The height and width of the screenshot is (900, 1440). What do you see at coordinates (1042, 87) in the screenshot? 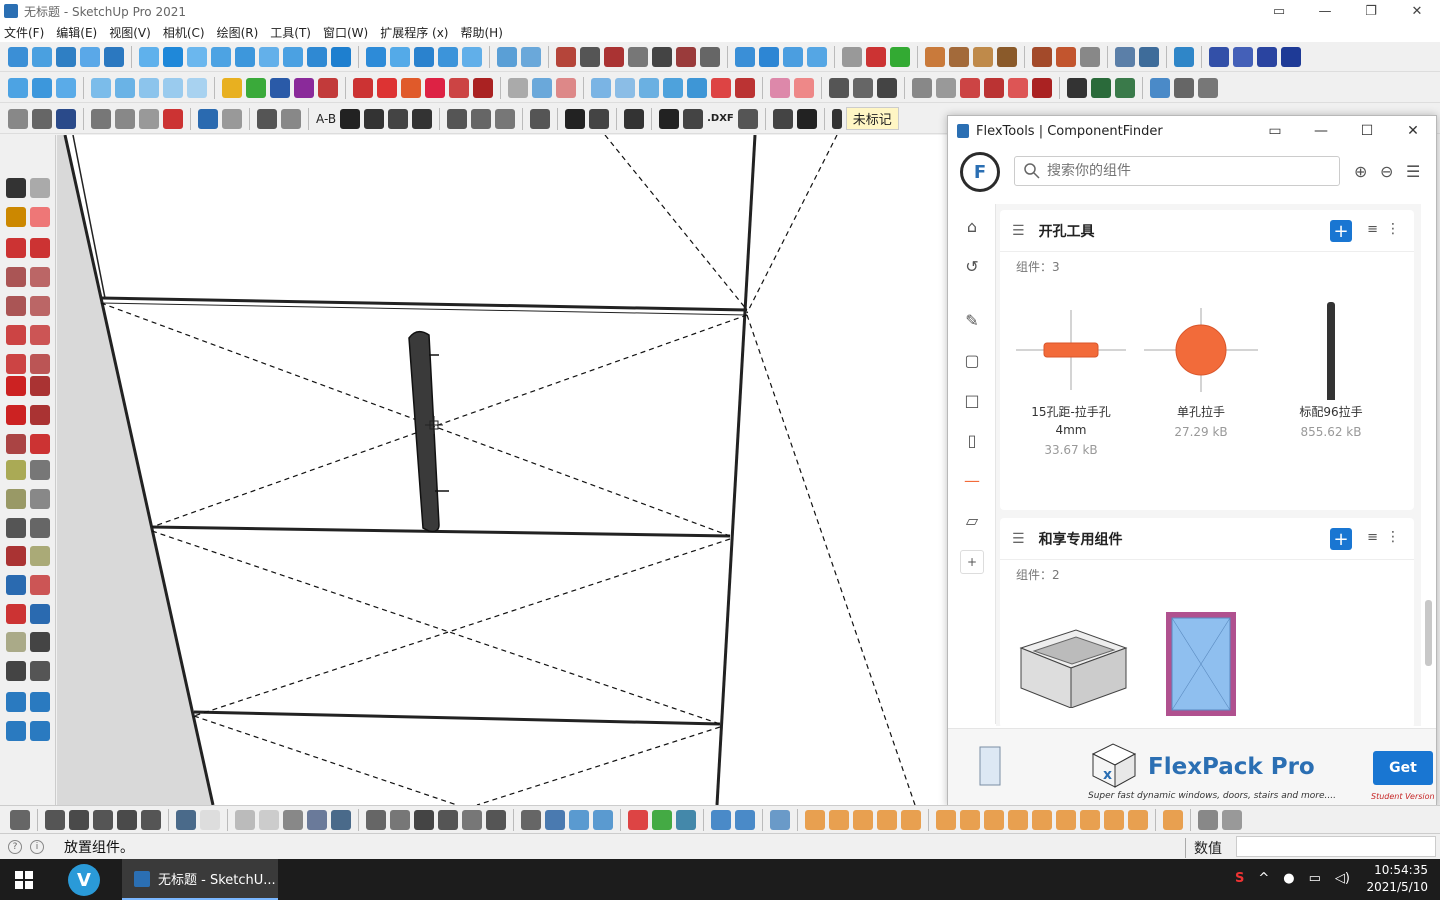
I see `cube-cross-icon` at bounding box center [1042, 87].